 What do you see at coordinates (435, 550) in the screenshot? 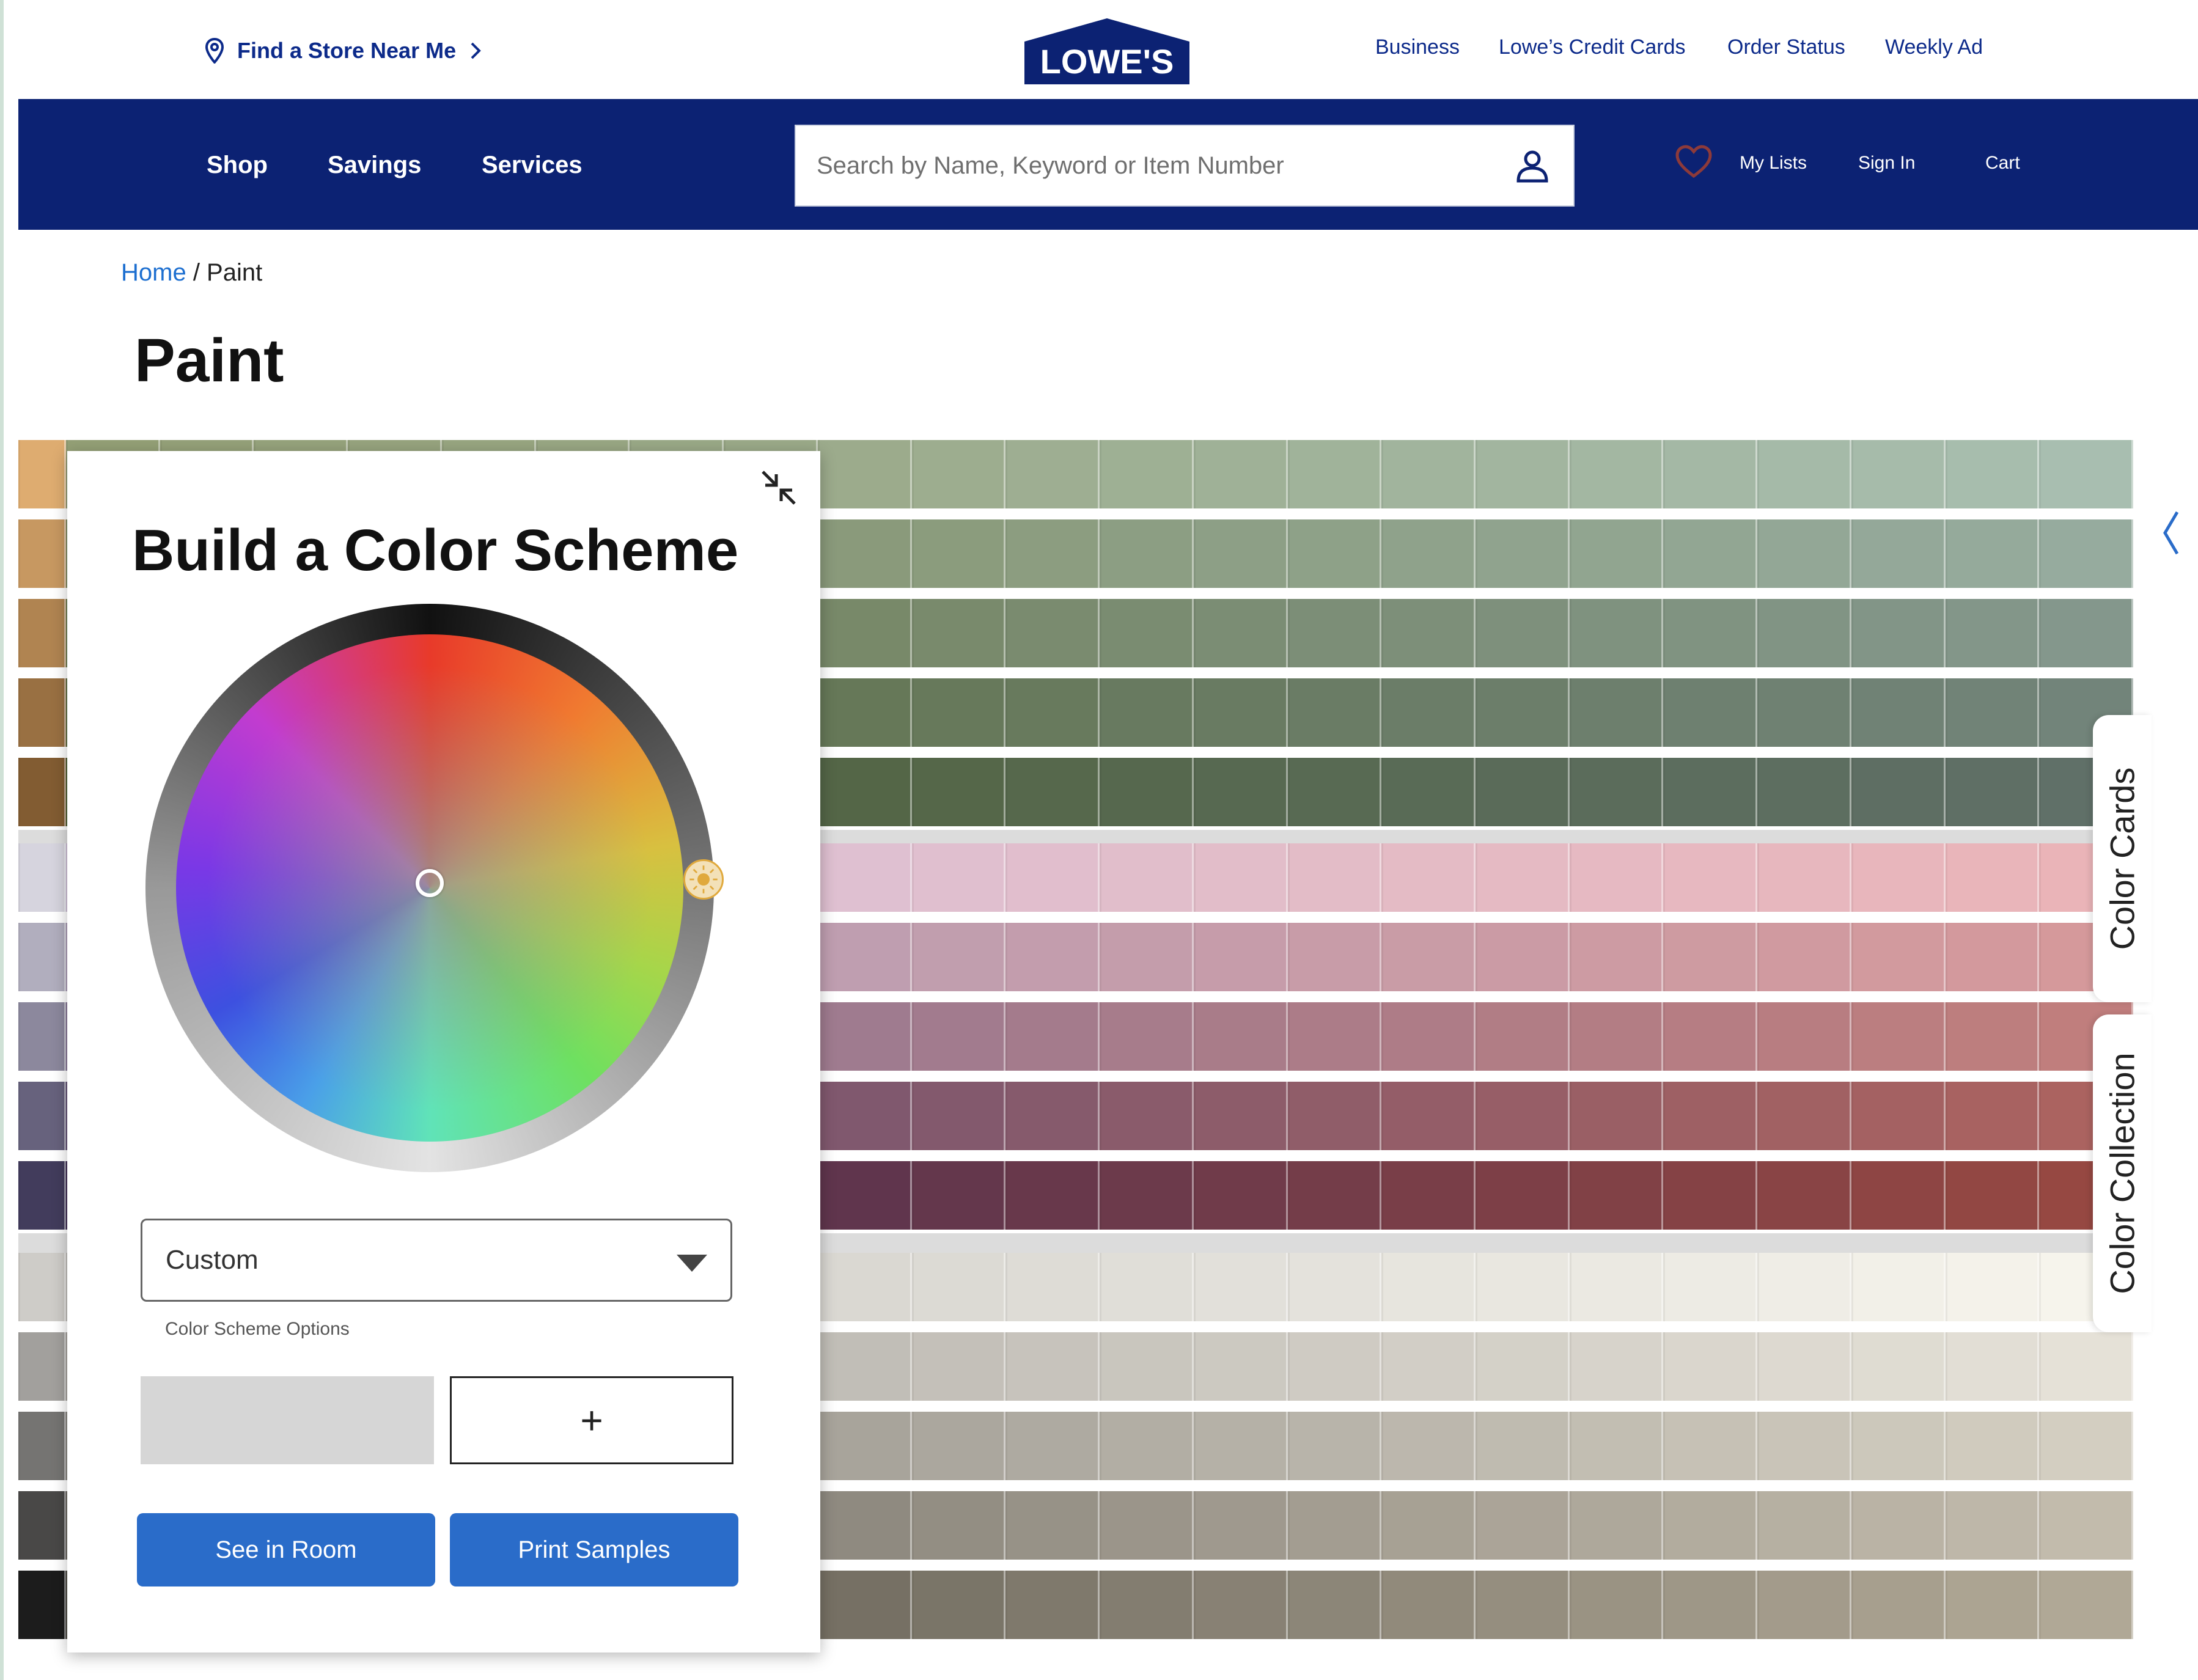
I see `panel-title: Build a Color Scheme` at bounding box center [435, 550].